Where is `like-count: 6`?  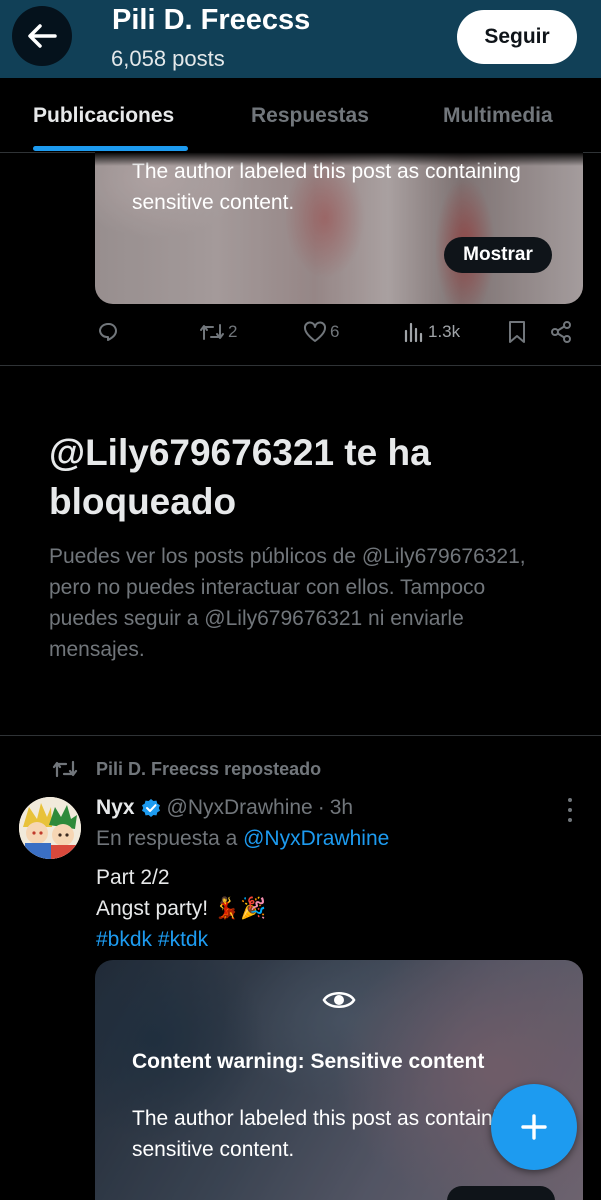
like-count: 6 is located at coordinates (335, 331).